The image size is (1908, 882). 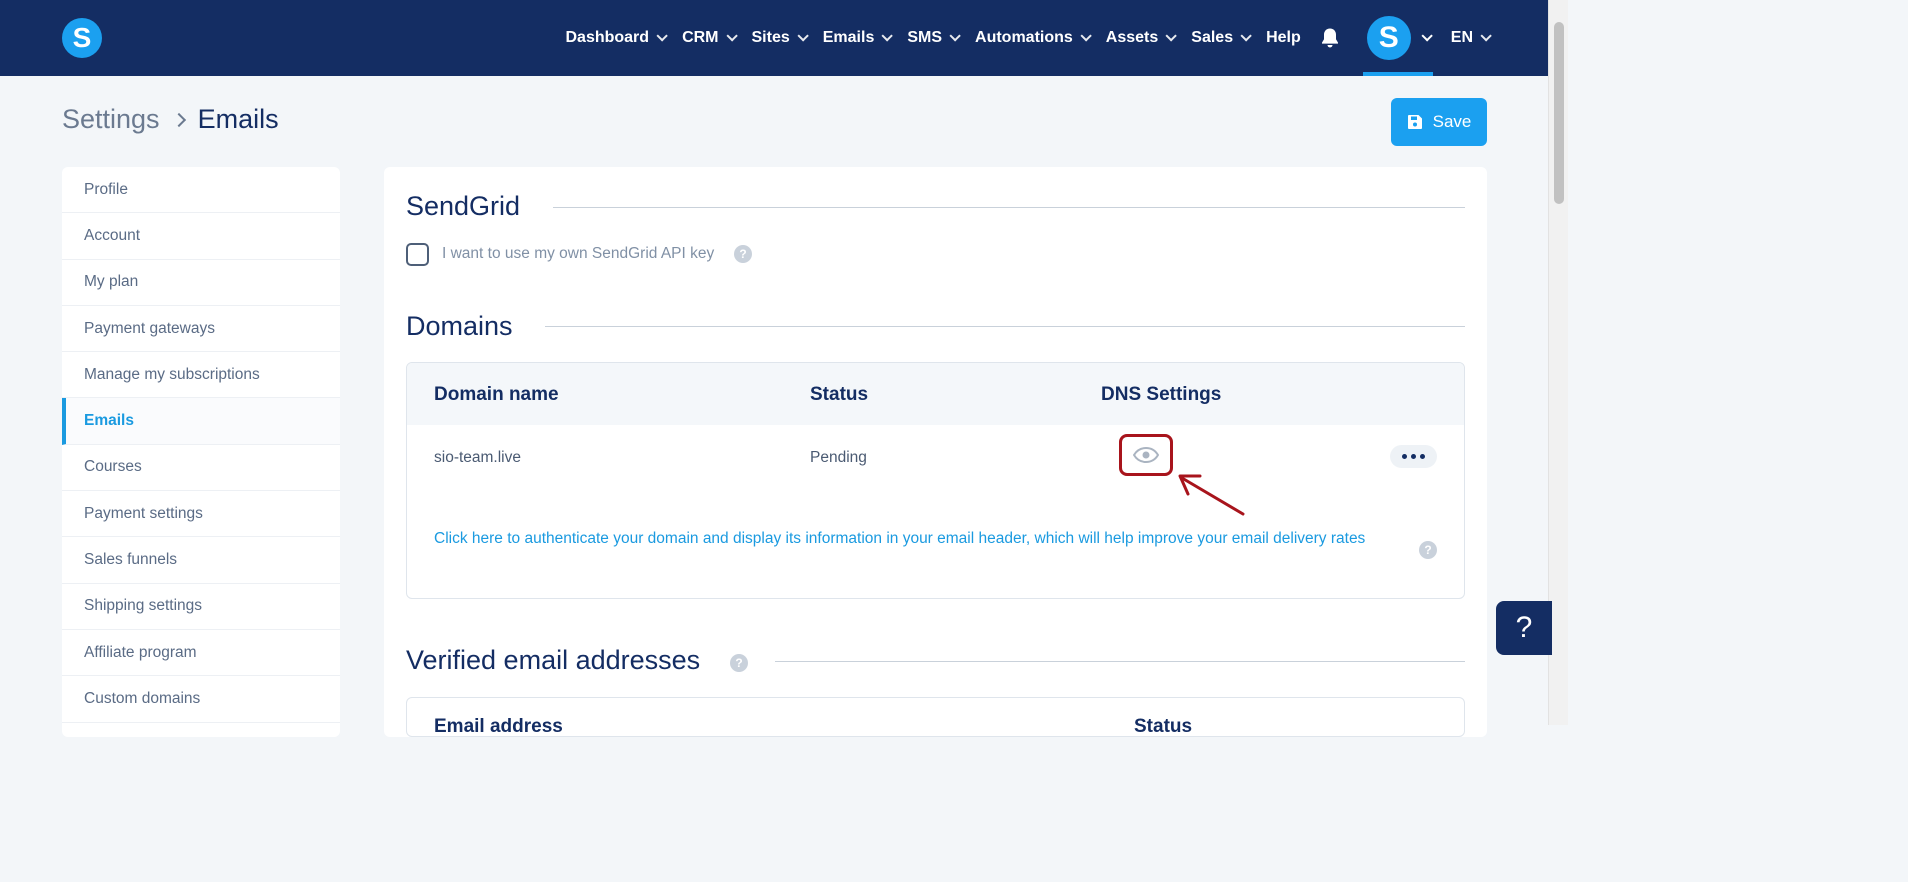 I want to click on sidebar-item-manage-subscriptions: Manage my subscriptions, so click(x=201, y=375).